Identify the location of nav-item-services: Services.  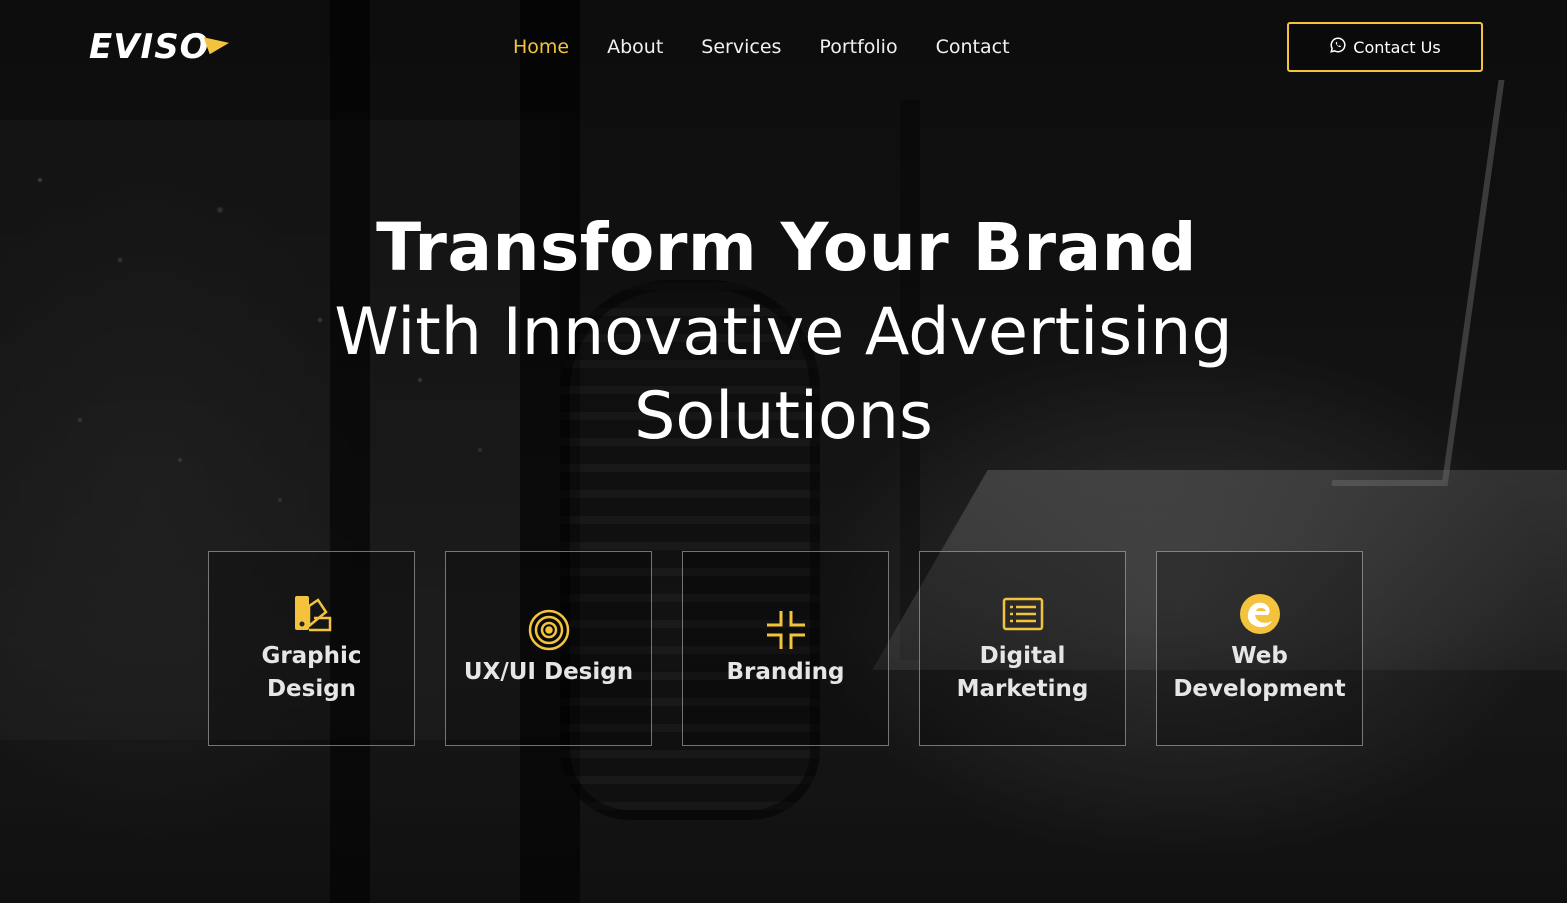
(741, 47).